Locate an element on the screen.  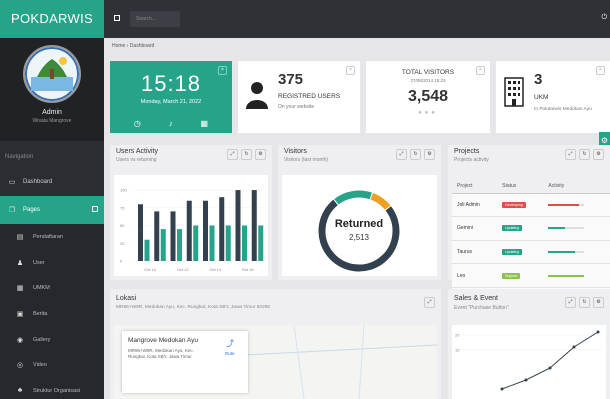
series-line is located at coordinates (550, 360).